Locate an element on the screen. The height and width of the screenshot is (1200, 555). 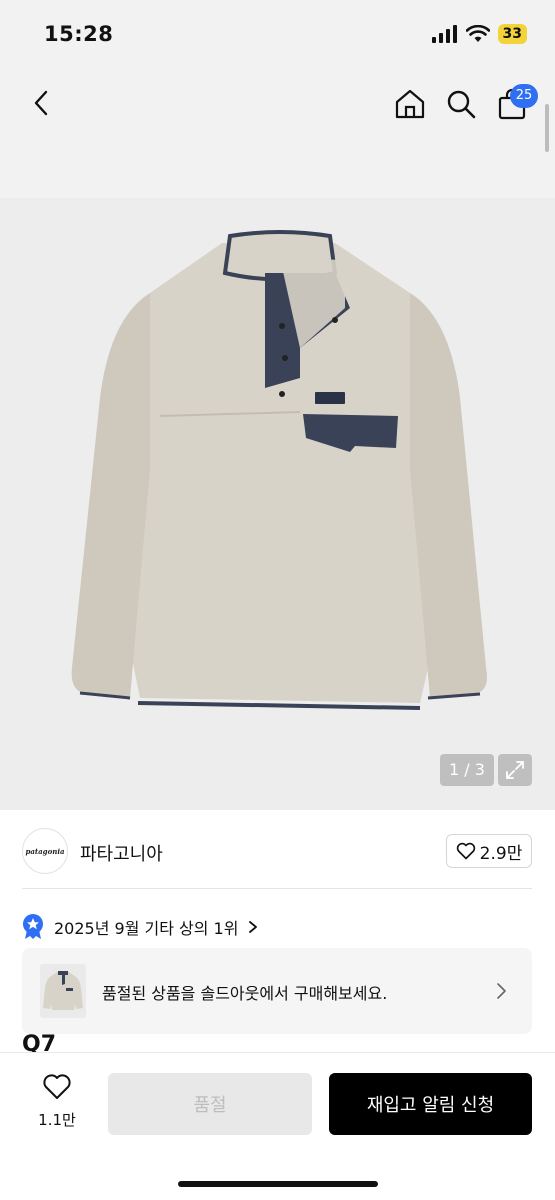
soldout-banner: 품절된 상품을 솔드아웃에서 구매해보세요. is located at coordinates (277, 991).